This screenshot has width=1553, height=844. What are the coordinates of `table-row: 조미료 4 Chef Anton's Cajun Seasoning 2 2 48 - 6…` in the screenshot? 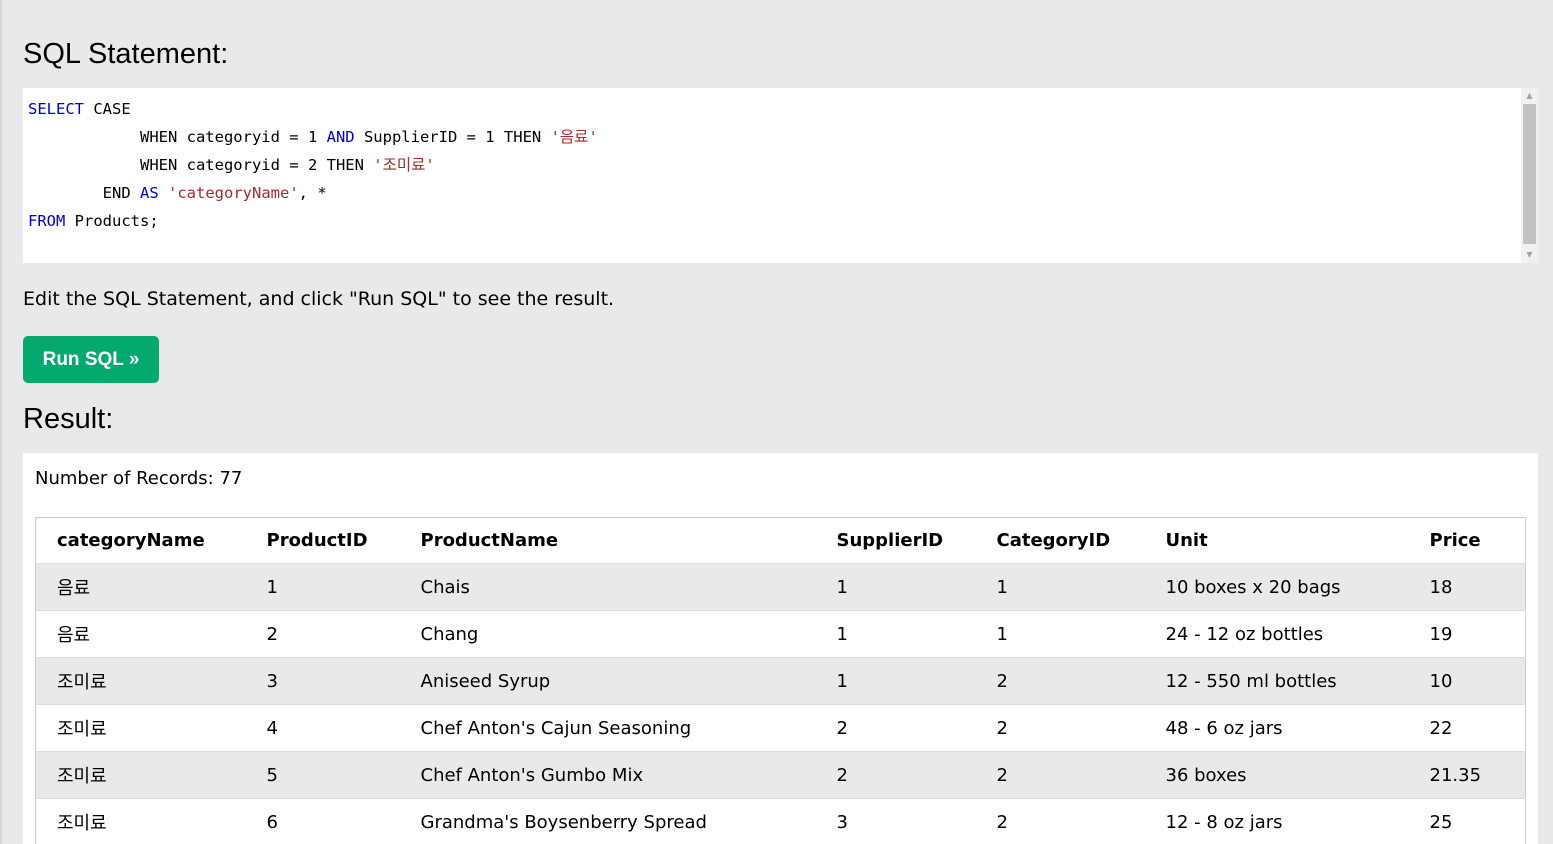 It's located at (780, 728).